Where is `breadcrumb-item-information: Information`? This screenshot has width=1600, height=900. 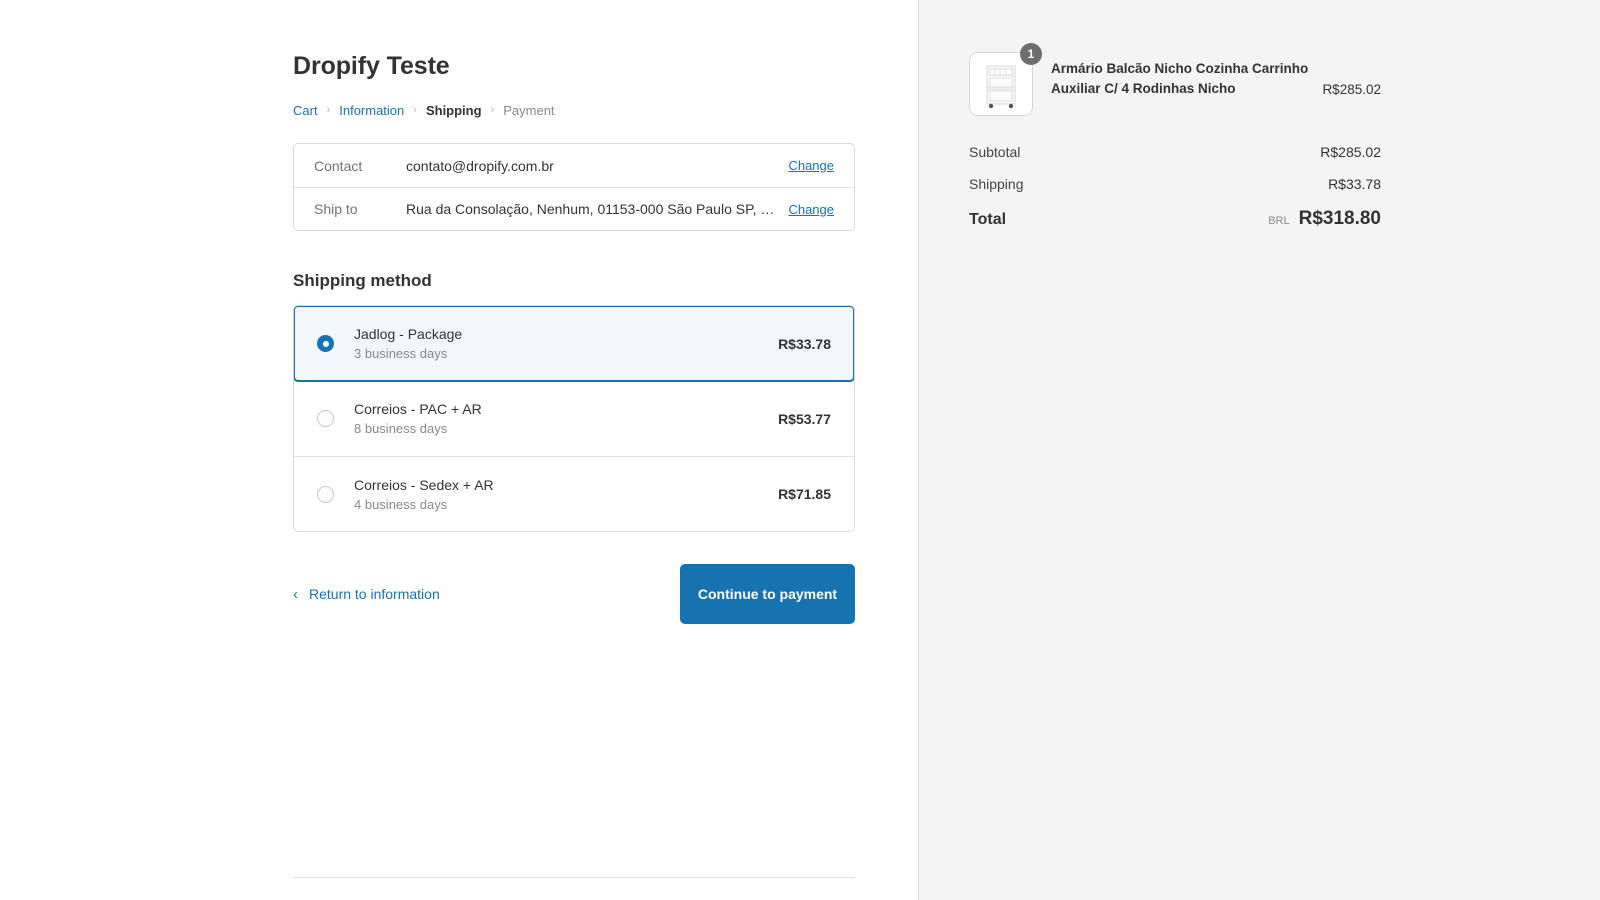
breadcrumb-item-information: Information is located at coordinates (371, 110).